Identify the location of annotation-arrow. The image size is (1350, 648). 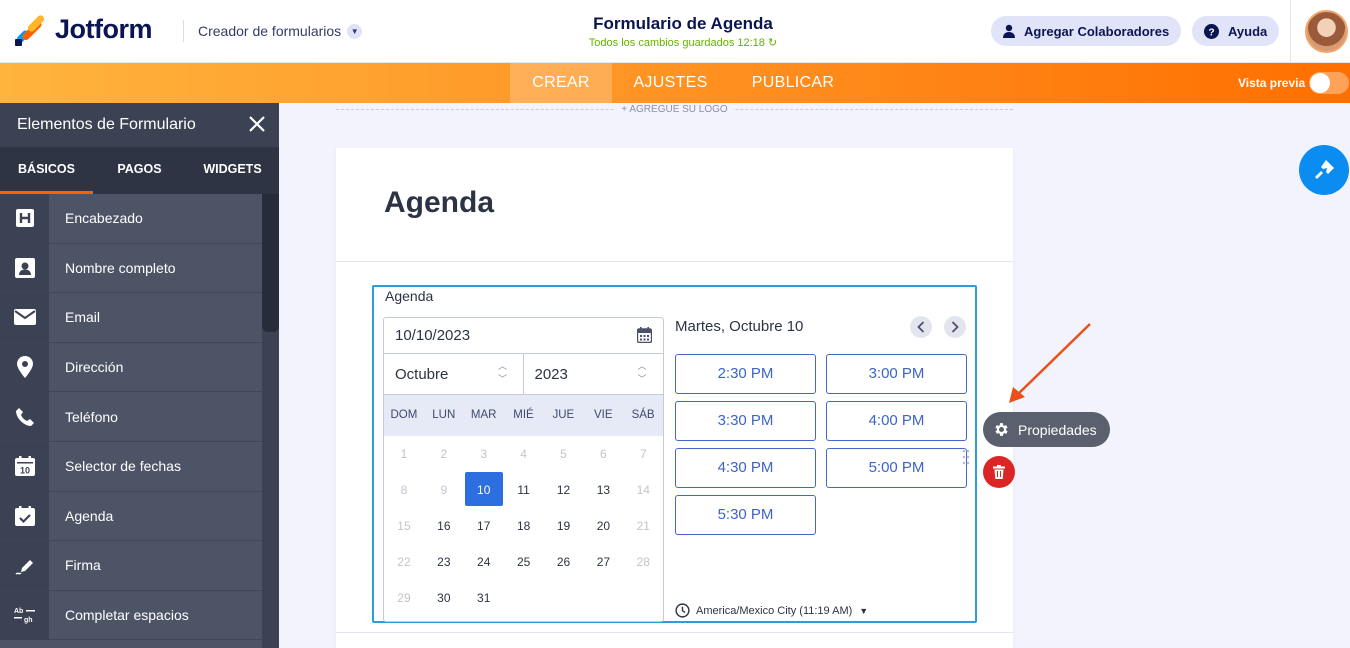
(1050, 363).